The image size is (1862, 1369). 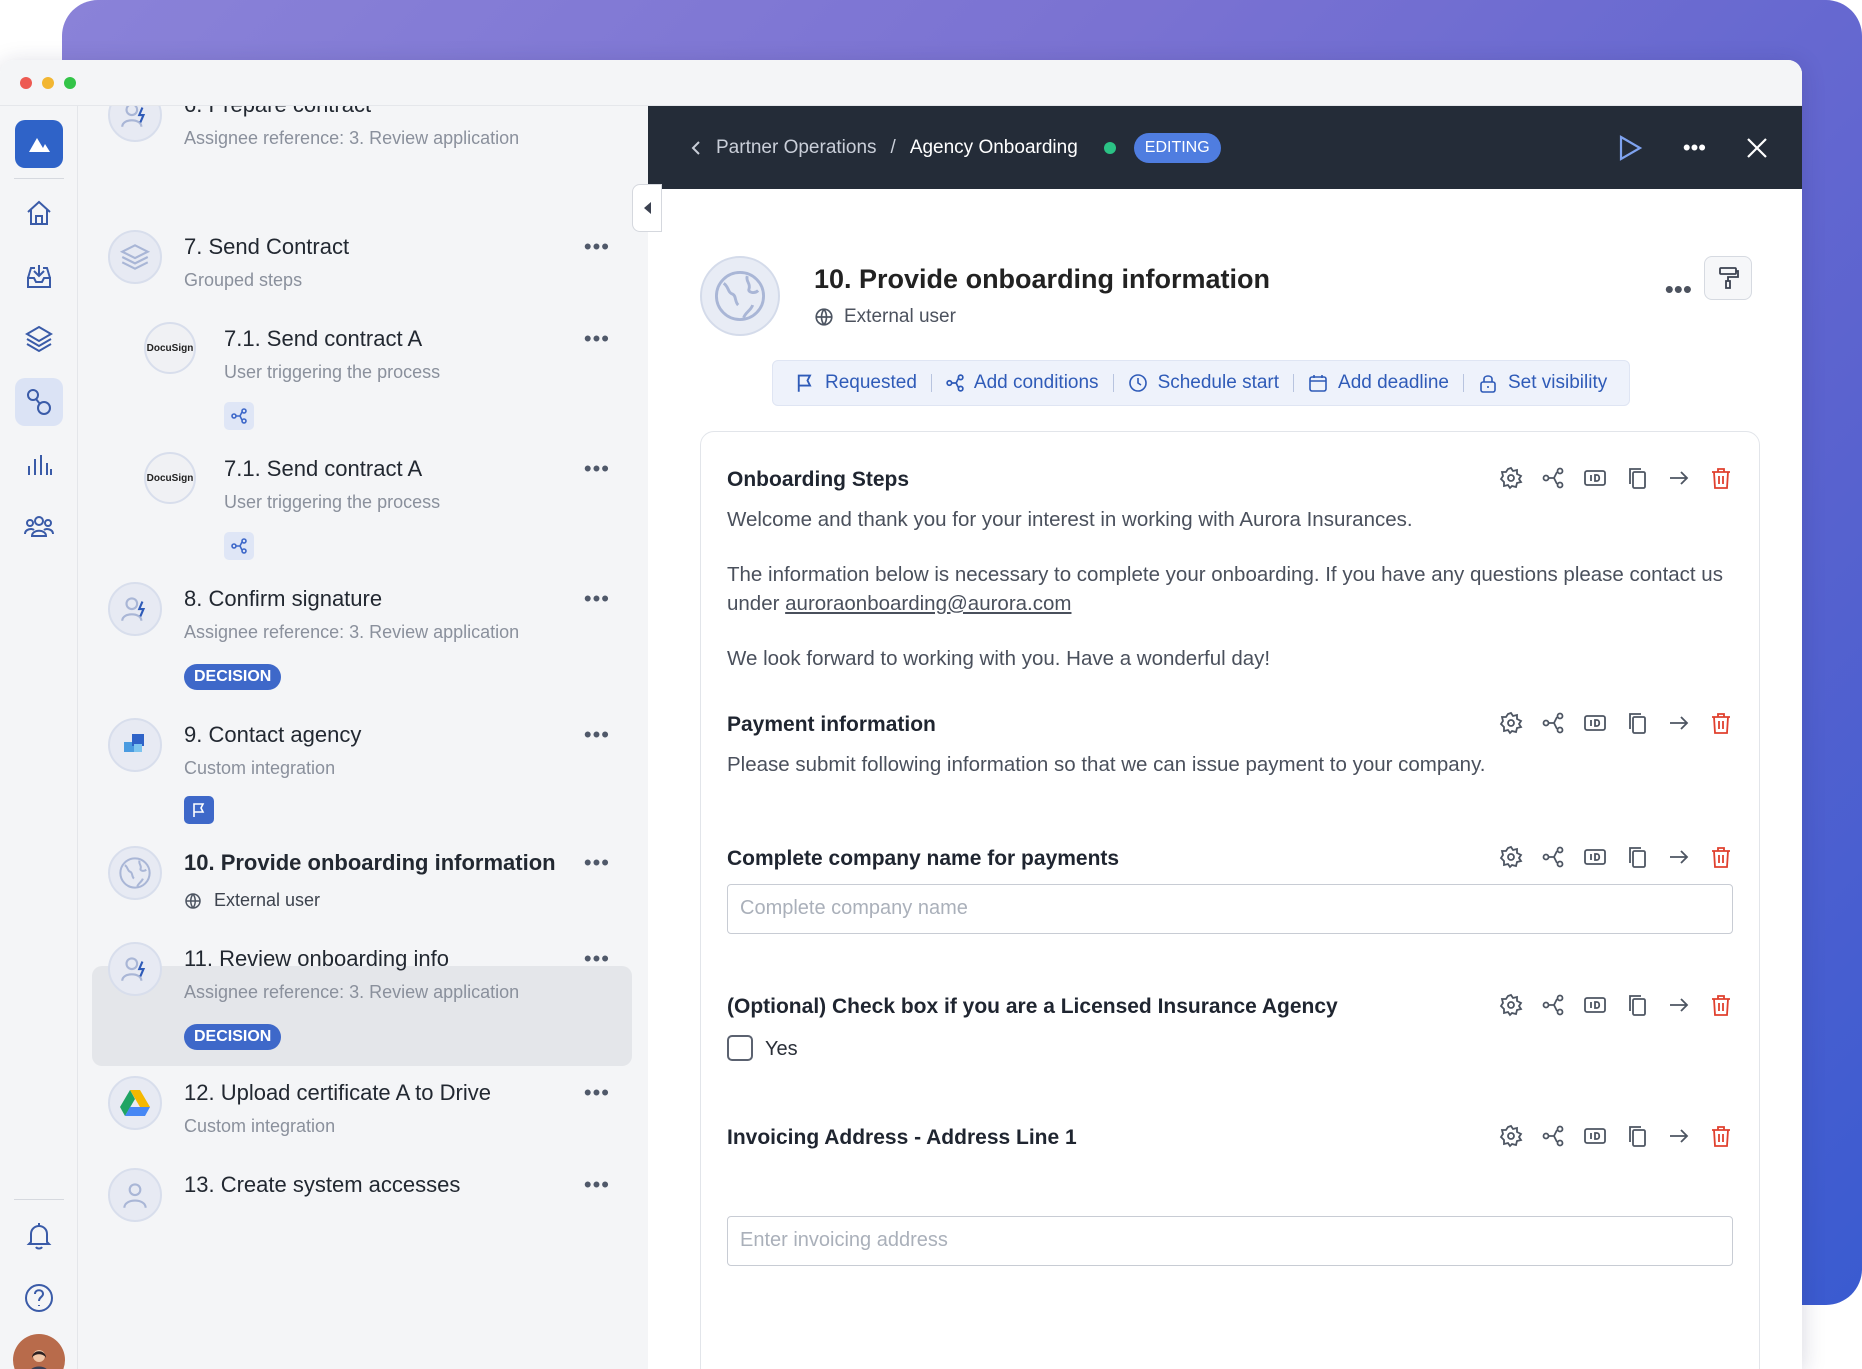 What do you see at coordinates (39, 402) in the screenshot?
I see `workflows-icon` at bounding box center [39, 402].